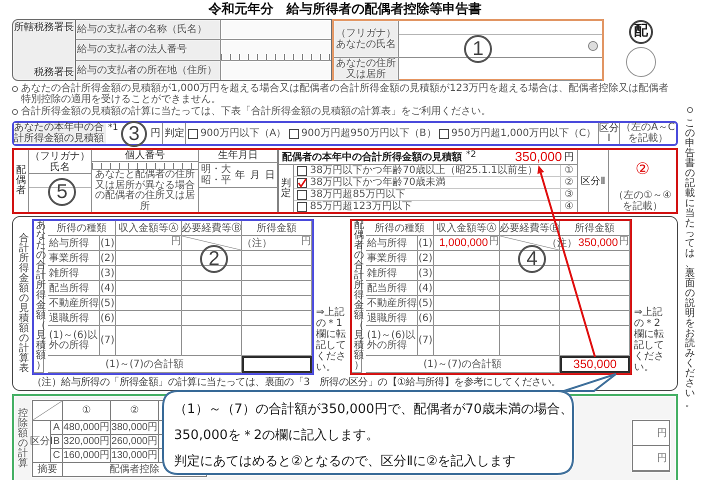 The image size is (701, 480). What do you see at coordinates (648, 133) in the screenshot?
I see `hint-text: （左のA～Cを記載）` at bounding box center [648, 133].